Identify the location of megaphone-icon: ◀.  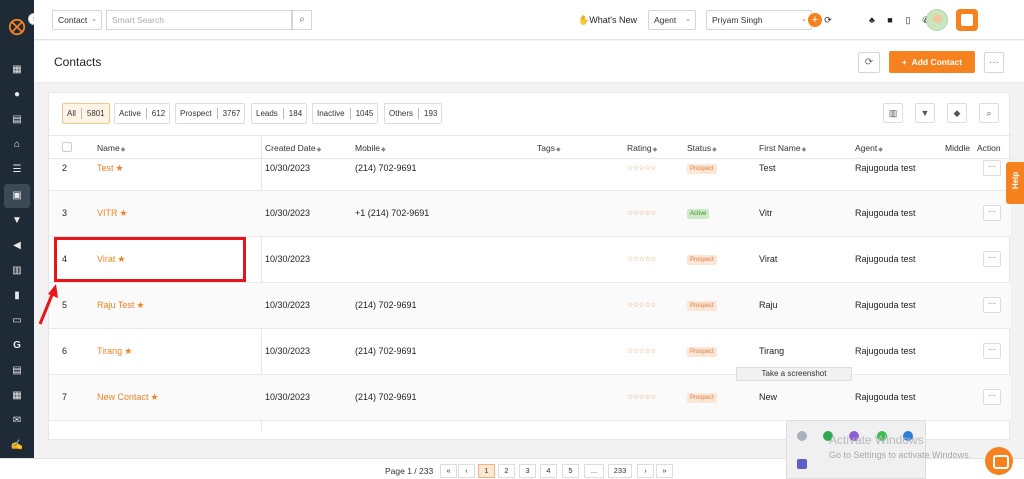
(17, 246).